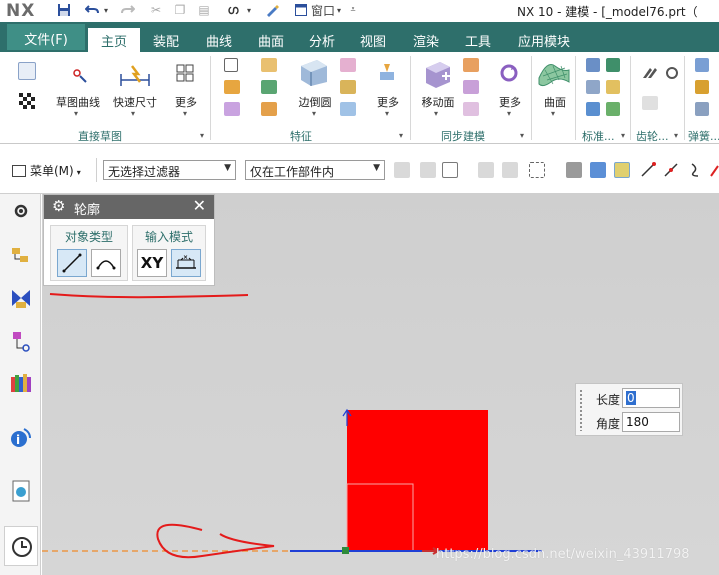  Describe the element at coordinates (651, 398) in the screenshot. I see `length-input: 0` at that location.